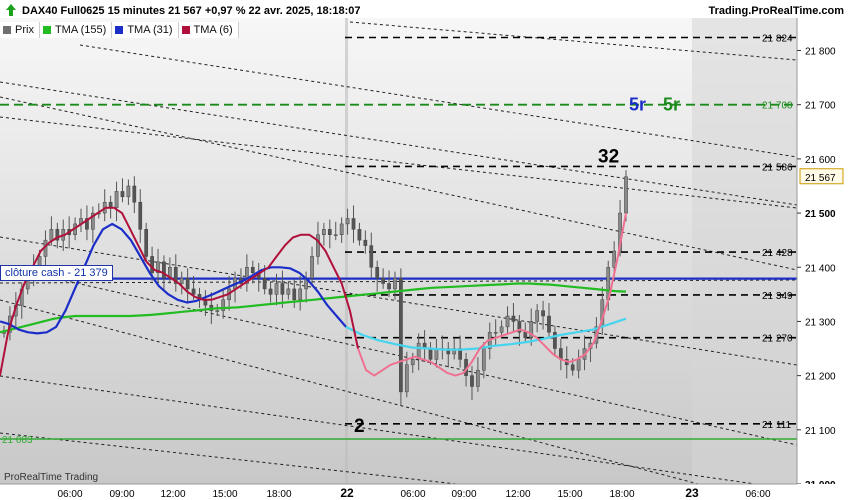 The width and height of the screenshot is (850, 500). I want to click on y-tick-label: 21 500, so click(820, 214).